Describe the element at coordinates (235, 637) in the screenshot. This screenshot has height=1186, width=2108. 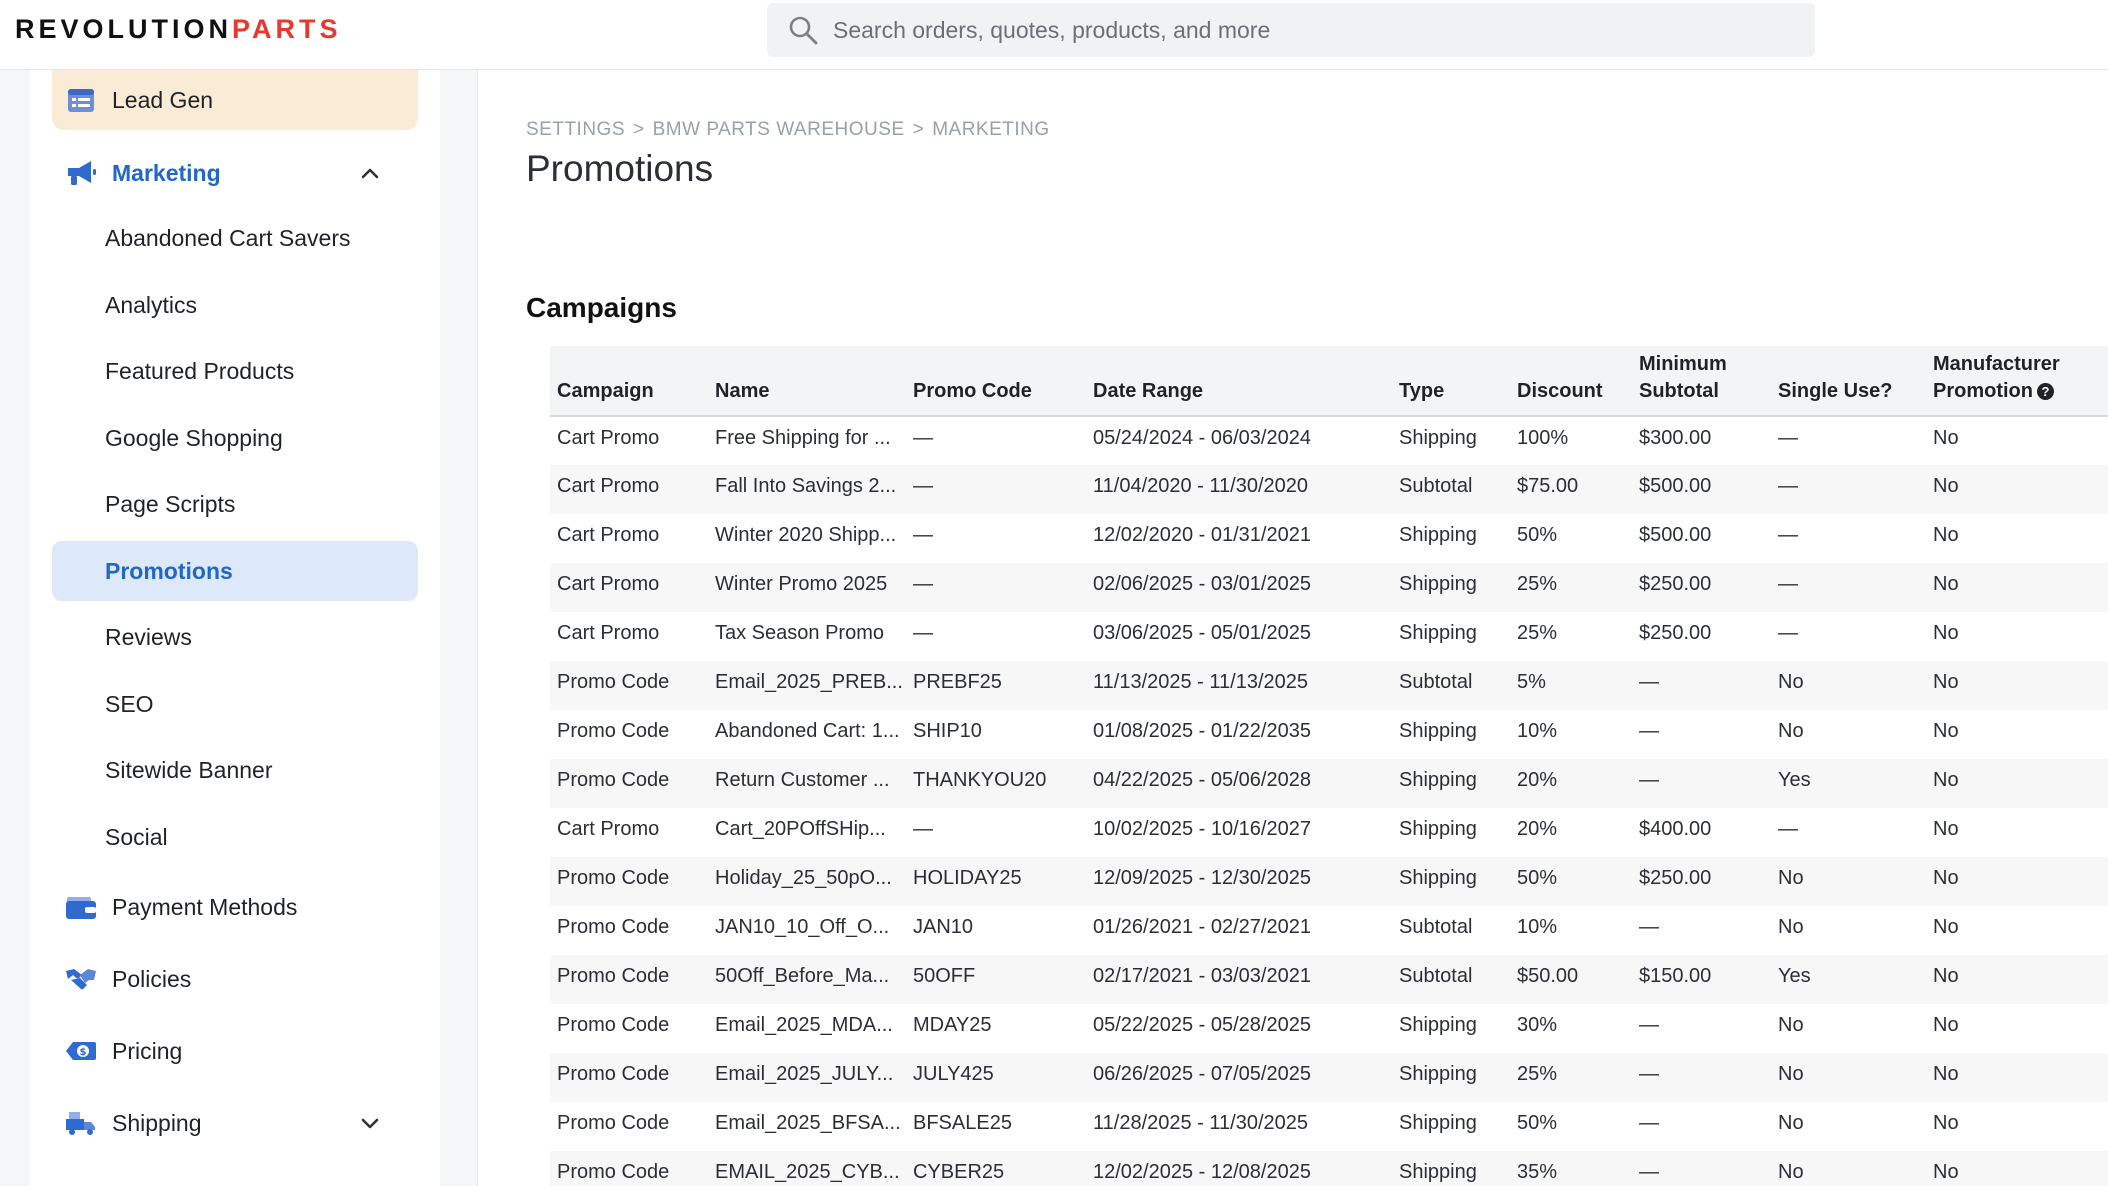
I see `sidebar-item-reviews: Reviews` at that location.